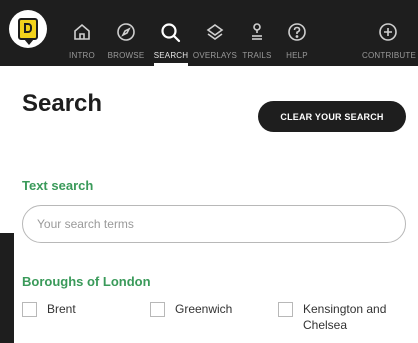 The image size is (418, 343). I want to click on clear-search-button: CLEAR YOUR SEARCH, so click(332, 116).